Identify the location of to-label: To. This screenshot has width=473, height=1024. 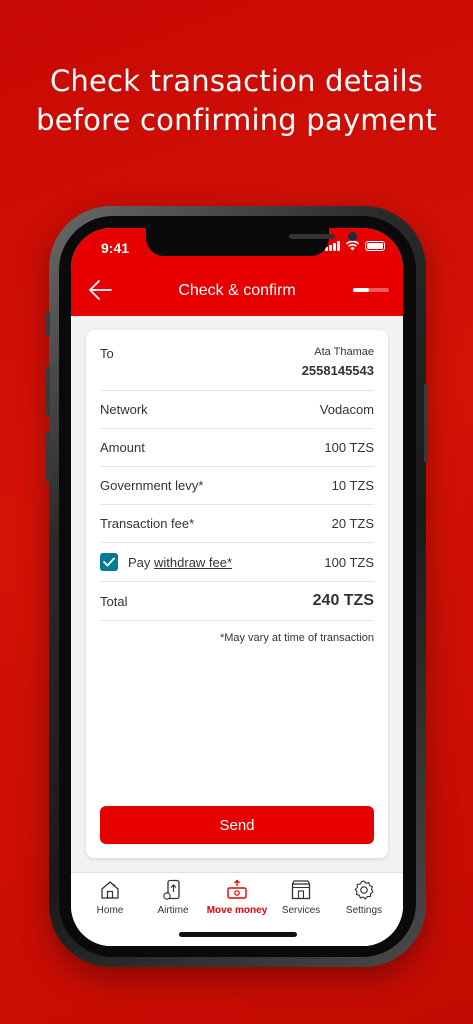
(107, 353).